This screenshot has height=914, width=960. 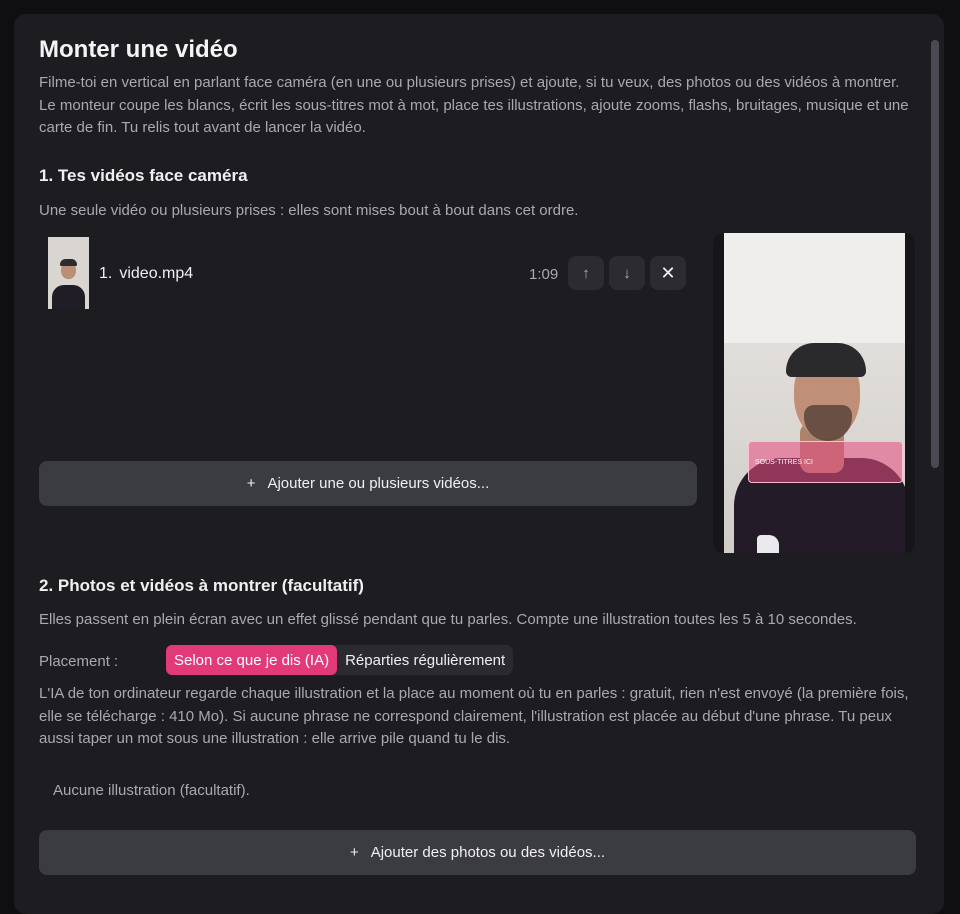 I want to click on subtitle-placeholder: SOUS-TITRES ICI, so click(x=784, y=462).